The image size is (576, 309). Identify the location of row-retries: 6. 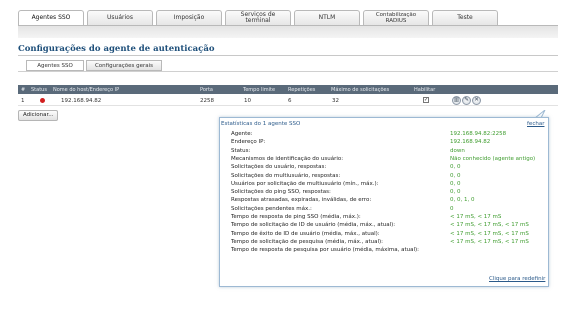
(290, 100).